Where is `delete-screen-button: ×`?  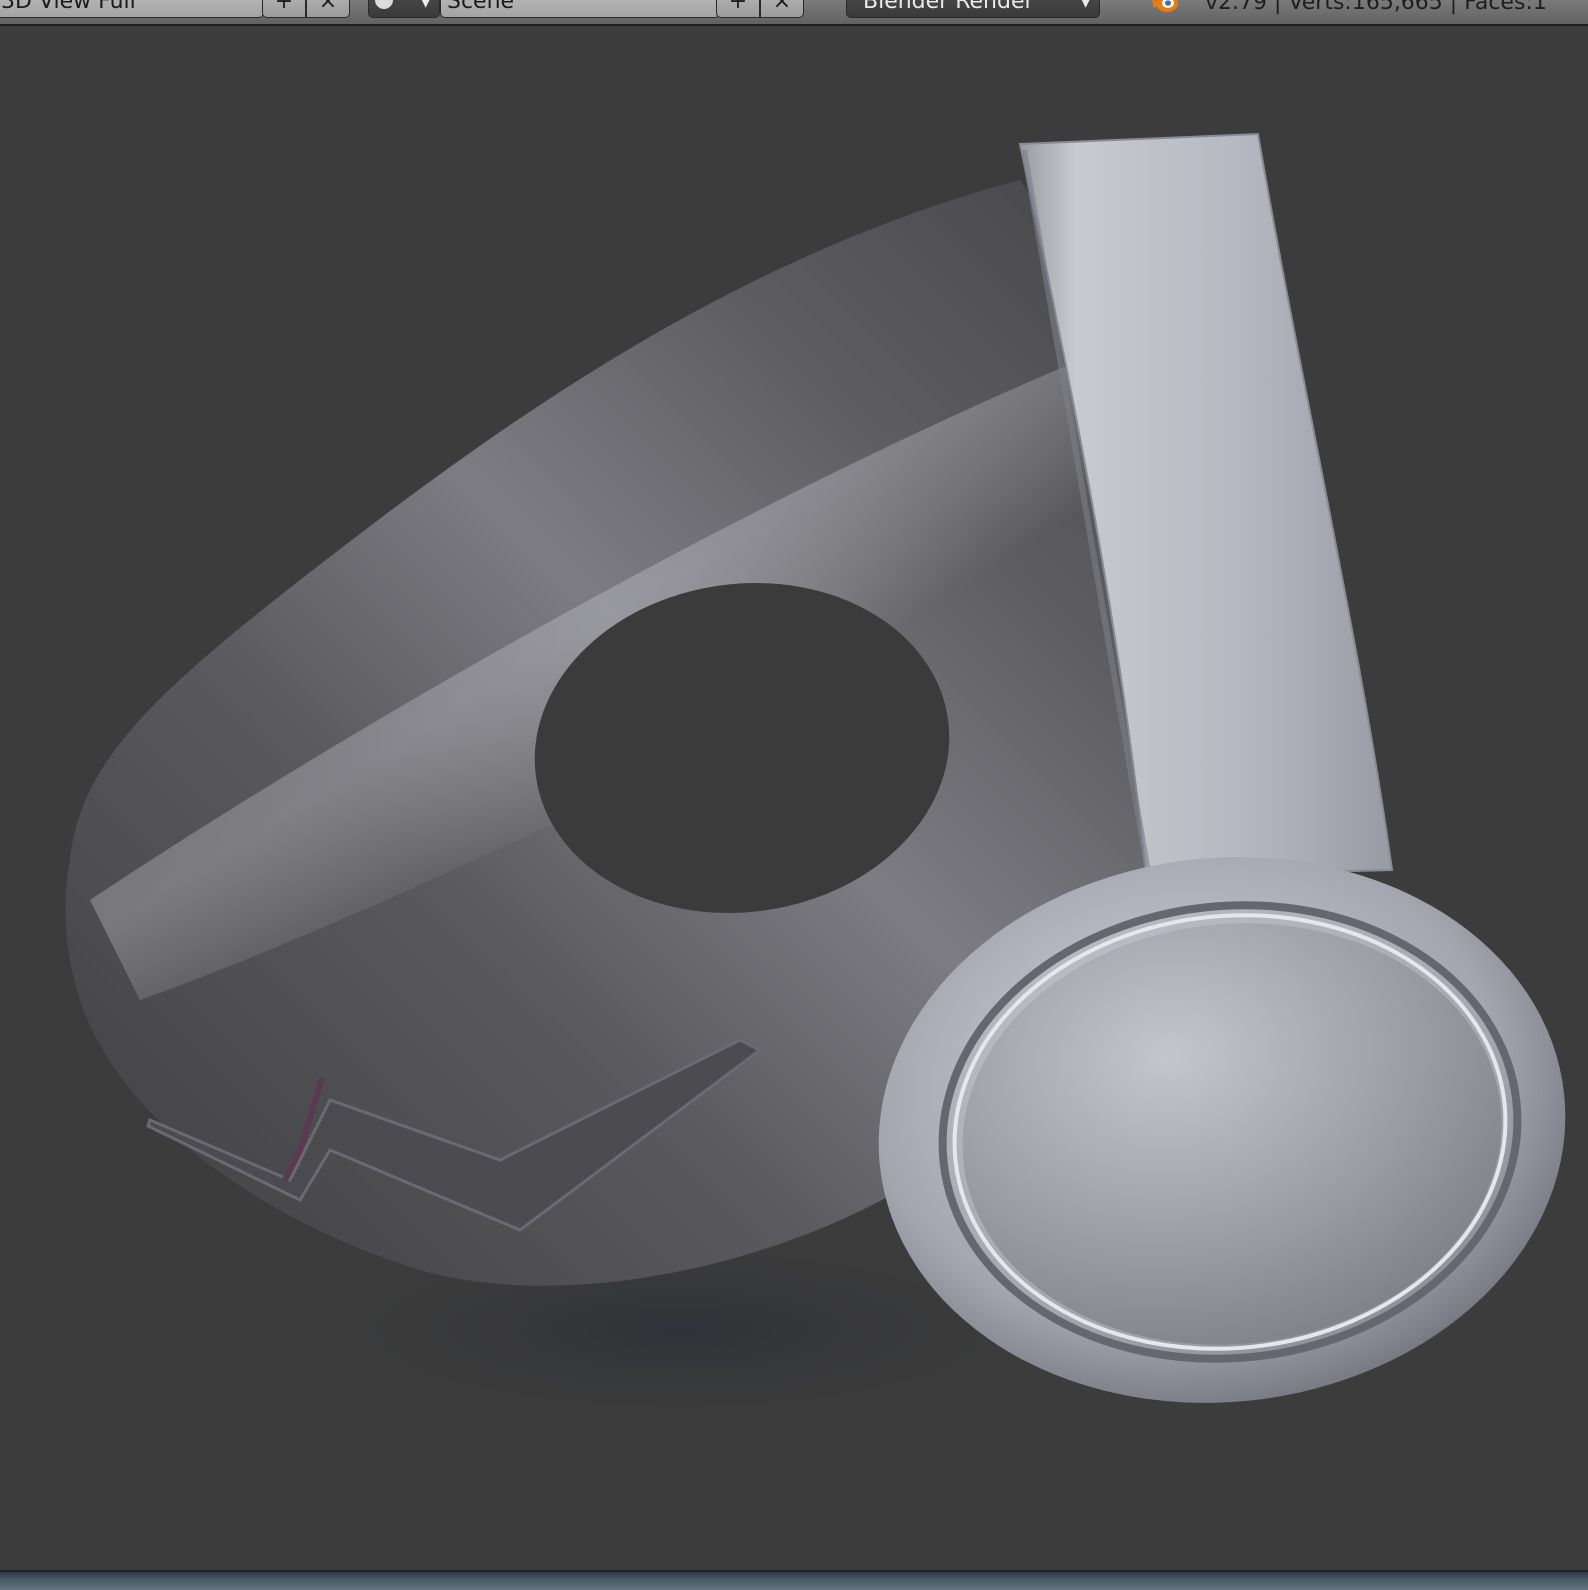 delete-screen-button: × is located at coordinates (328, 9).